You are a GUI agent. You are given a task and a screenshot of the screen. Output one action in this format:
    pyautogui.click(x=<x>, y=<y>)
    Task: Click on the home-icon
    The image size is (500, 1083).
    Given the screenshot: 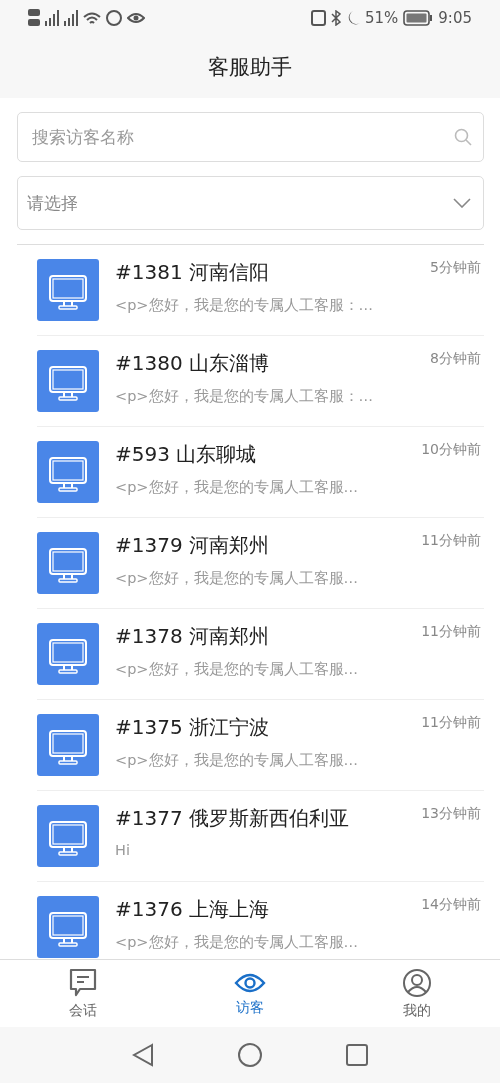 What is the action you would take?
    pyautogui.click(x=250, y=1055)
    